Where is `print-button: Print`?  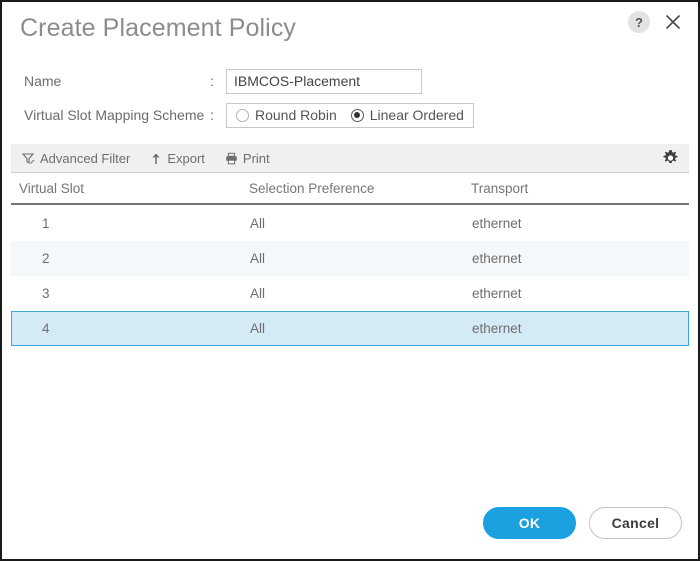 print-button: Print is located at coordinates (247, 158).